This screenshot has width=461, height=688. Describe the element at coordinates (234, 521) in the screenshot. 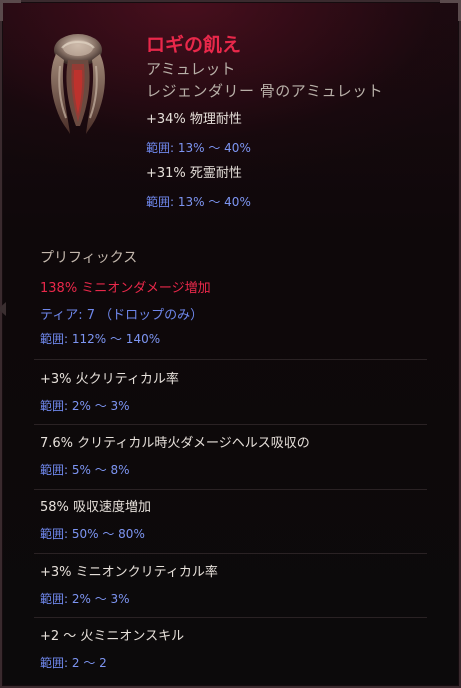

I see `affix-3: 58% 吸収速度増加 範囲: 50% 〜 80%` at that location.